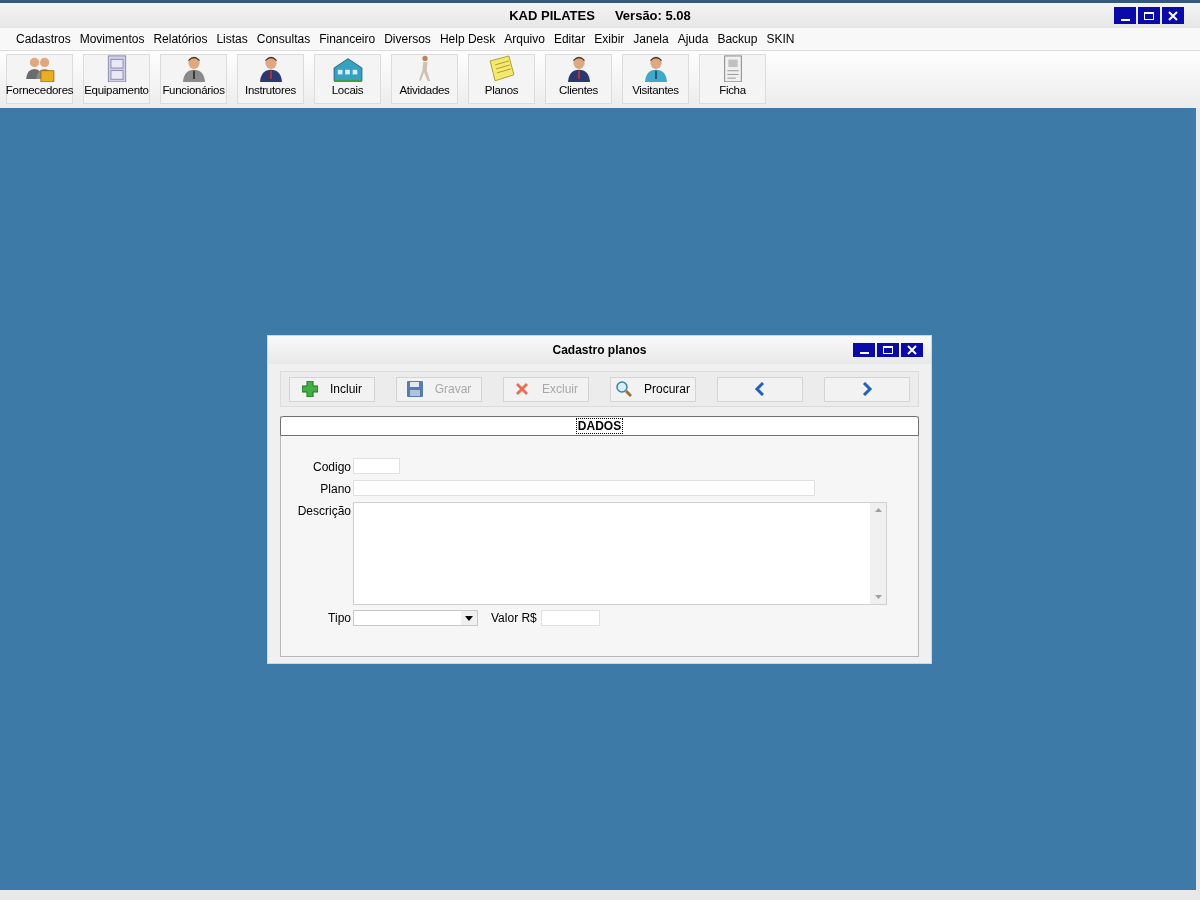 The width and height of the screenshot is (1200, 900). I want to click on menu-item: Cadastros, so click(43, 39).